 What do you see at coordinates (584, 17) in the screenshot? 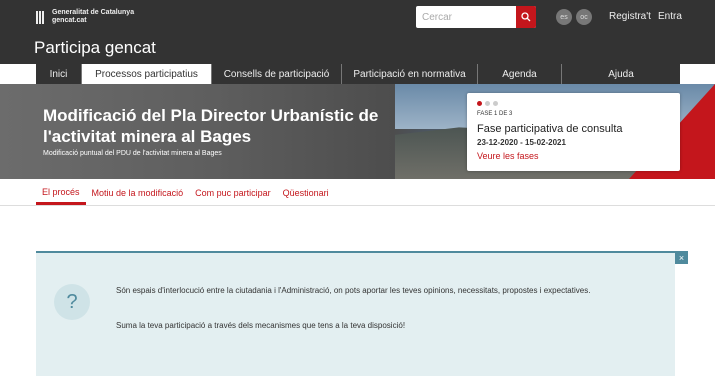
I see `language-oc-button: oc` at bounding box center [584, 17].